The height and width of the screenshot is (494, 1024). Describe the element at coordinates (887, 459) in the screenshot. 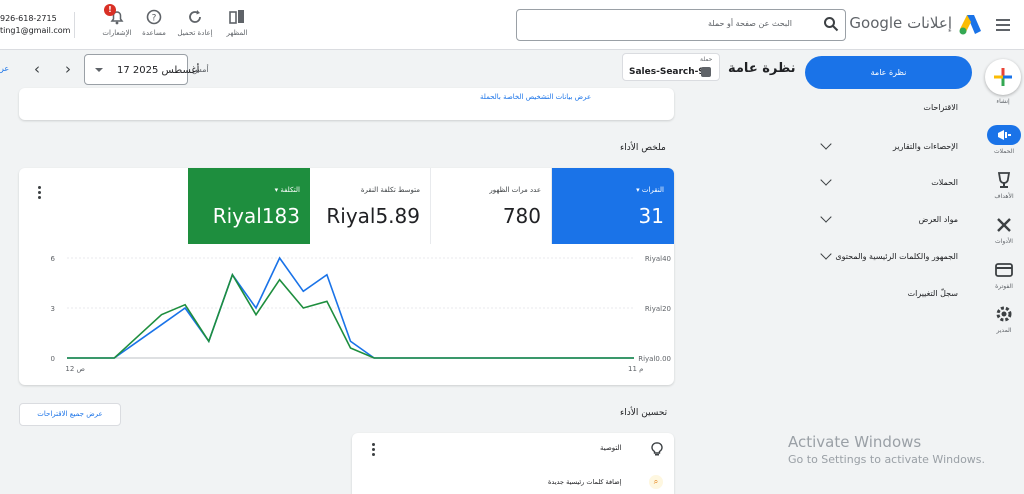

I see `windows-watermark-subtitle: Go to Settings to activate Windows.` at that location.